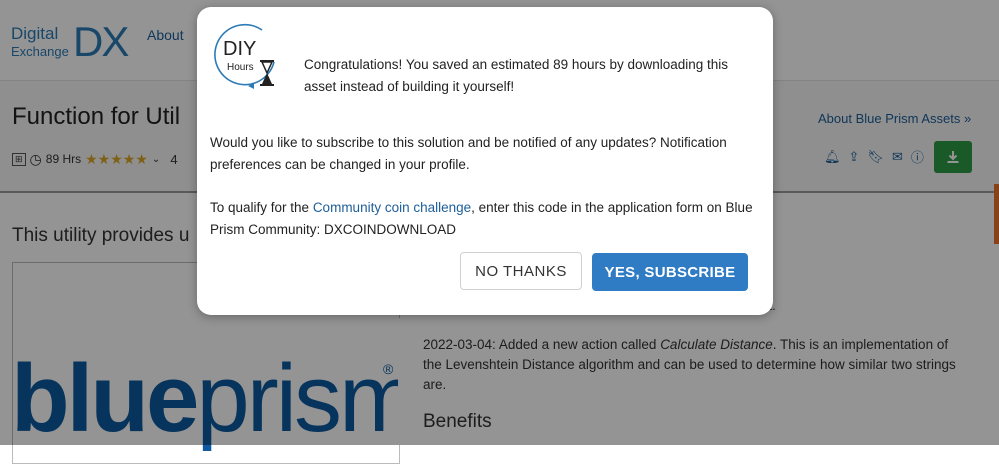  What do you see at coordinates (392, 207) in the screenshot?
I see `coin-challenge-link: Community coin challenge` at bounding box center [392, 207].